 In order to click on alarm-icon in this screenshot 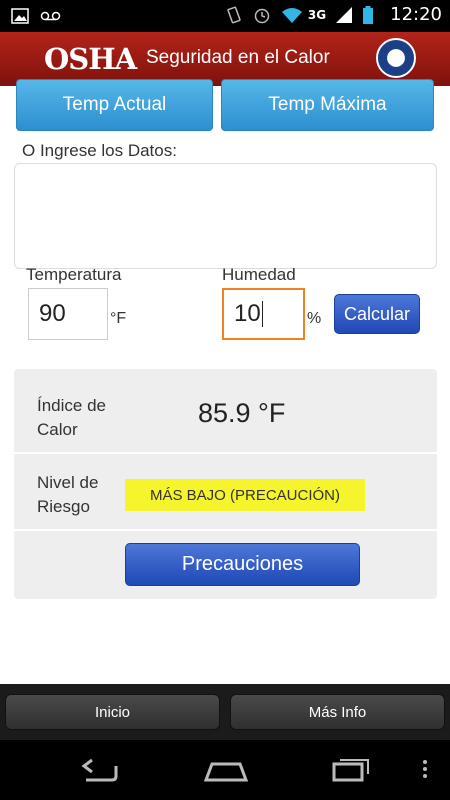, I will do `click(262, 15)`.